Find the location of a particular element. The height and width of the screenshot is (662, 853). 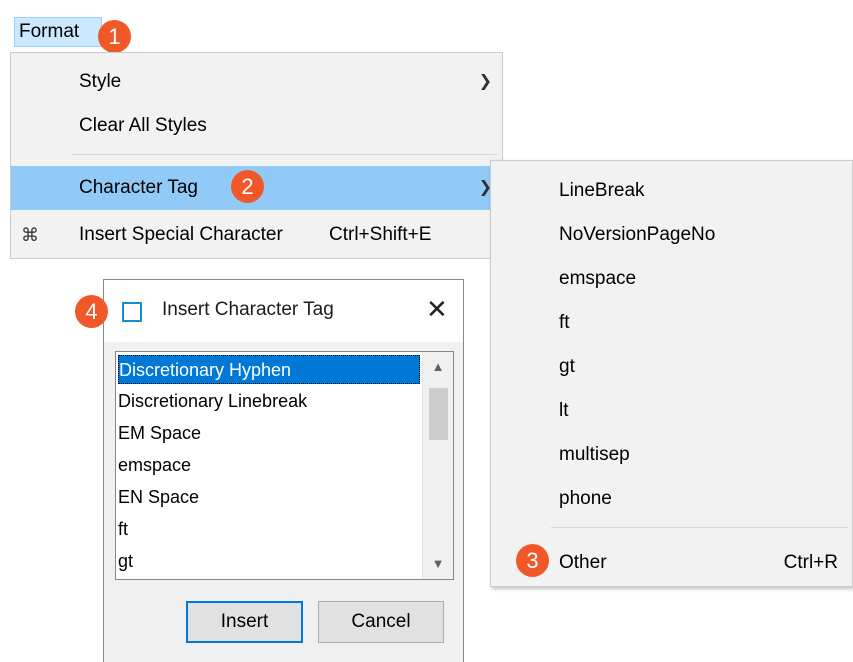

submenu-item: NoVersionPageNo is located at coordinates (637, 235).